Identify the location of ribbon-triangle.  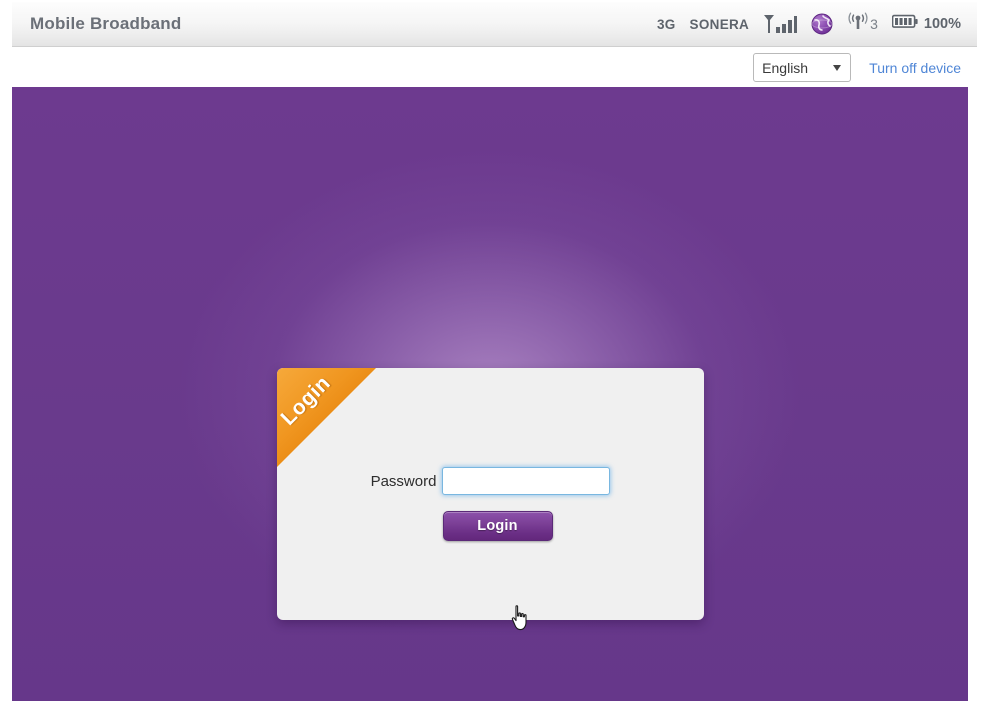
(326, 417).